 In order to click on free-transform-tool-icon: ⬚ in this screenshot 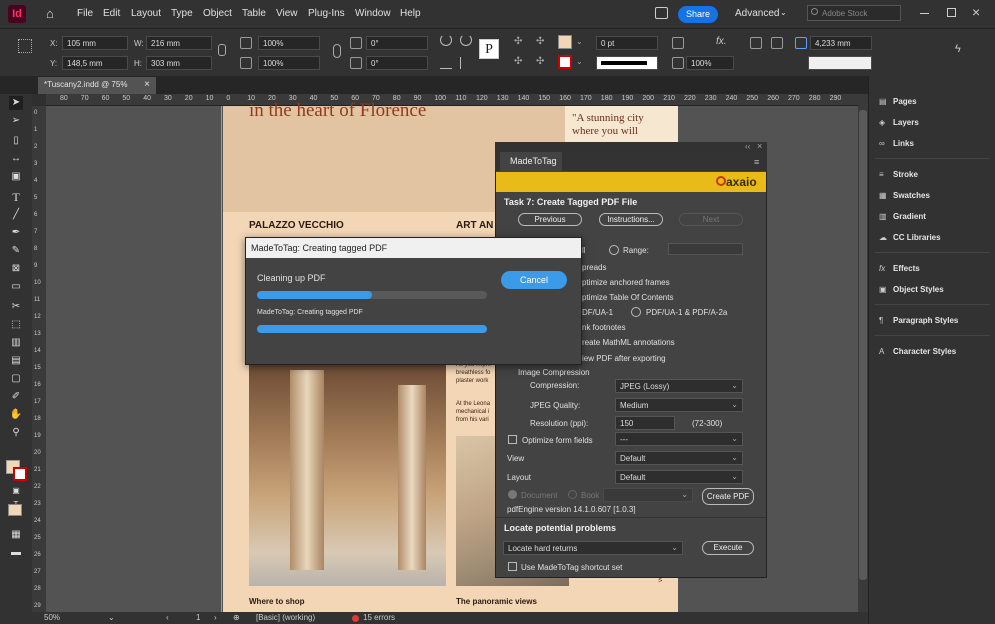, I will do `click(16, 325)`.